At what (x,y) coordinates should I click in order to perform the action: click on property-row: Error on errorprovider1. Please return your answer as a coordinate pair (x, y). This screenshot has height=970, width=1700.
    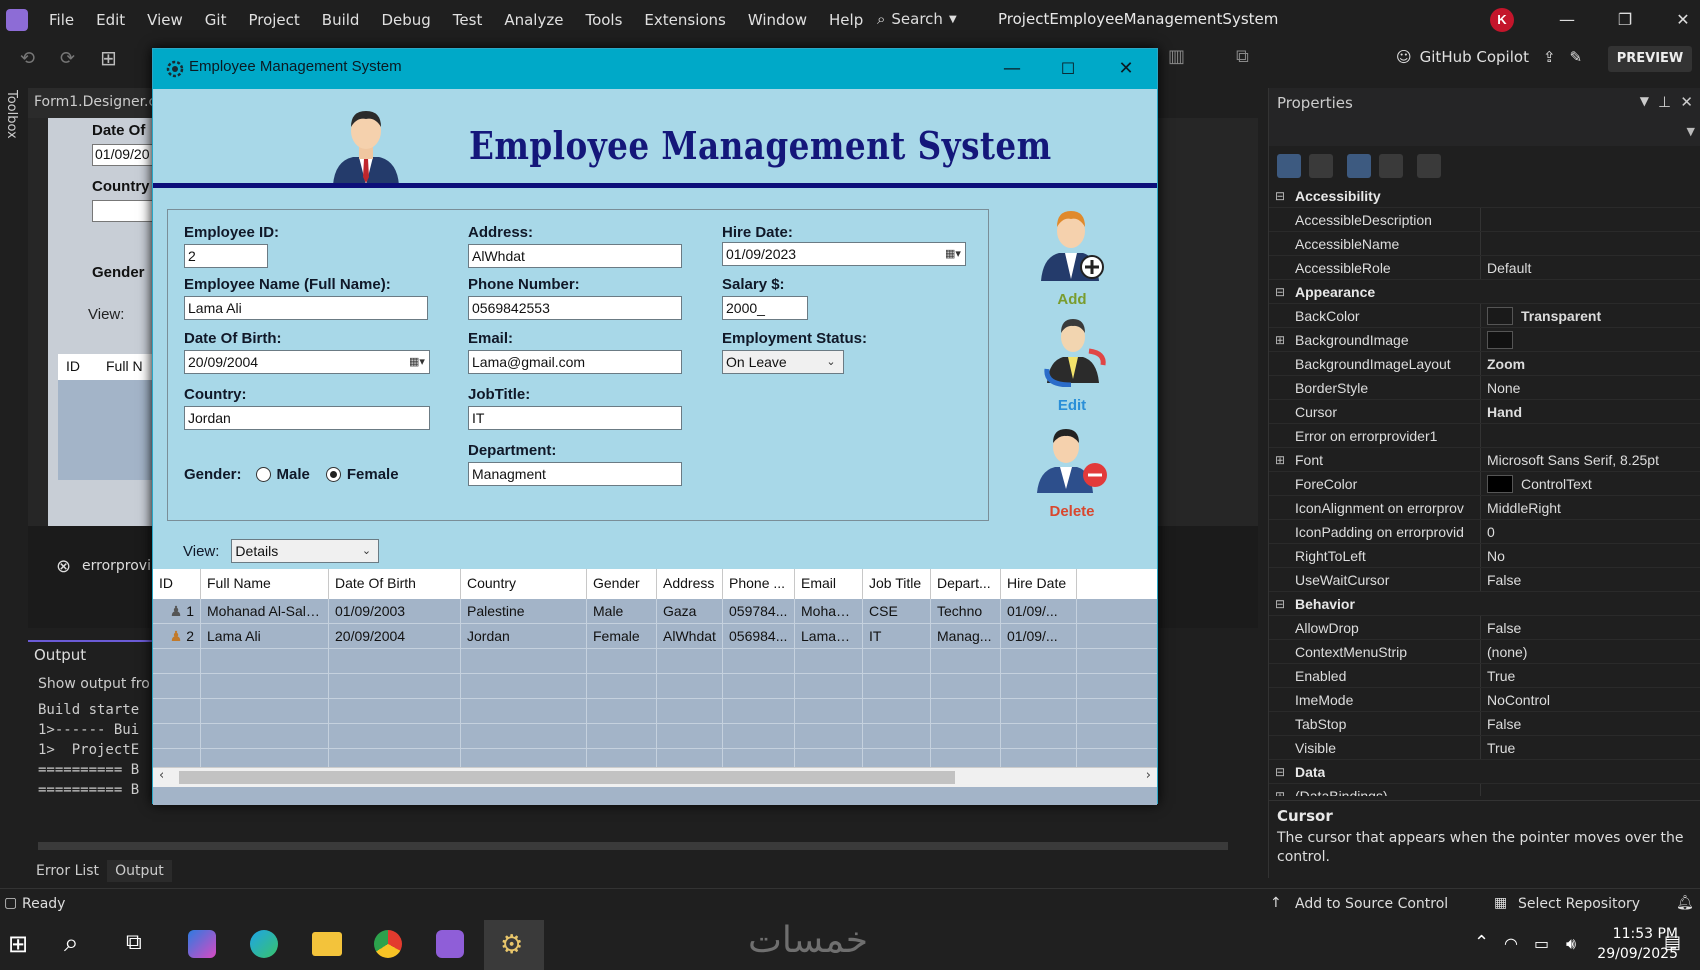
    Looking at the image, I should click on (1484, 436).